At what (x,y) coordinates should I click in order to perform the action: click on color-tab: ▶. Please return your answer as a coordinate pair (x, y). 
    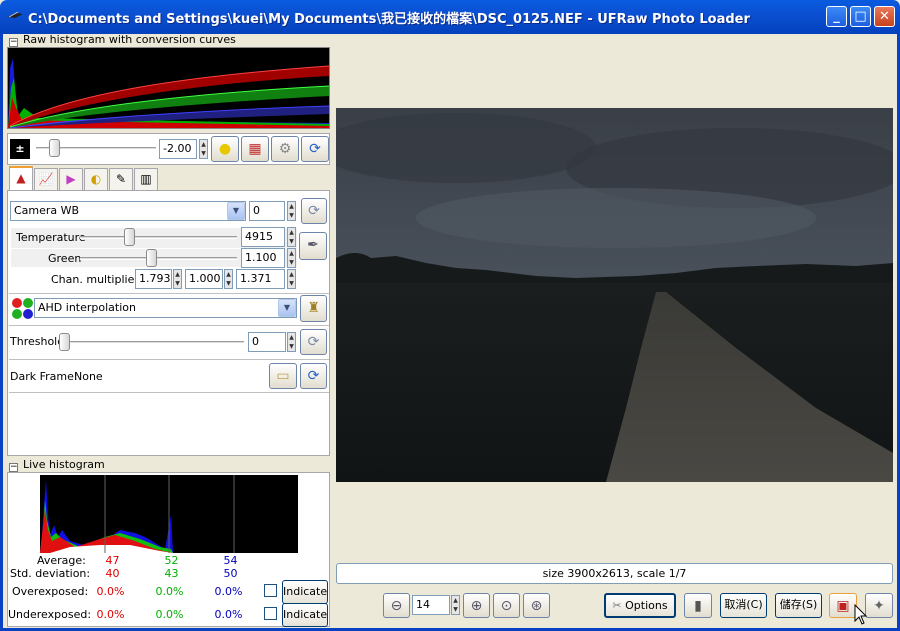
    Looking at the image, I should click on (71, 179).